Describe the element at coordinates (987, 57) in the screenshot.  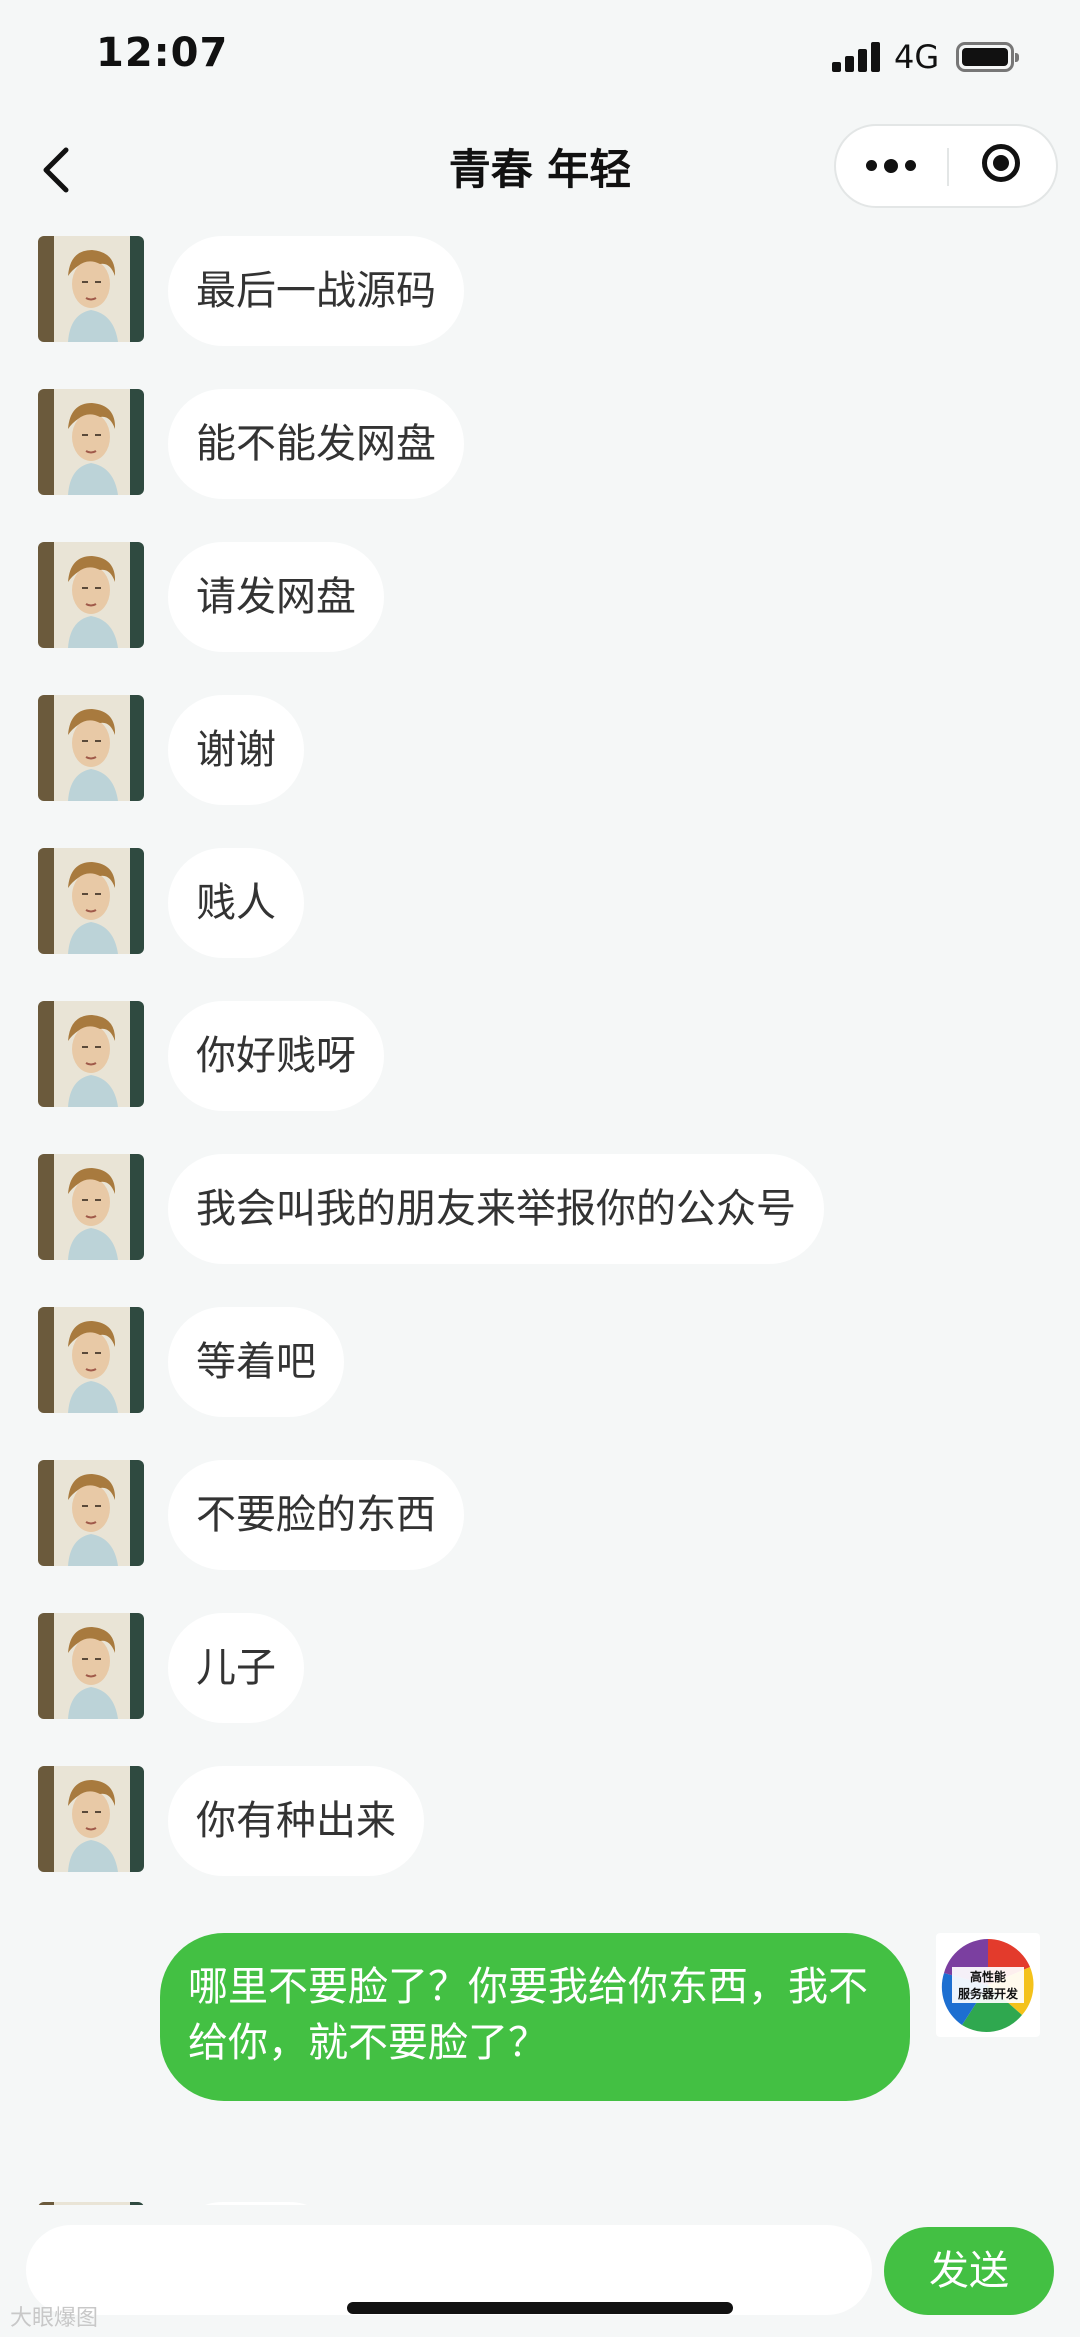
I see `battery-icon` at that location.